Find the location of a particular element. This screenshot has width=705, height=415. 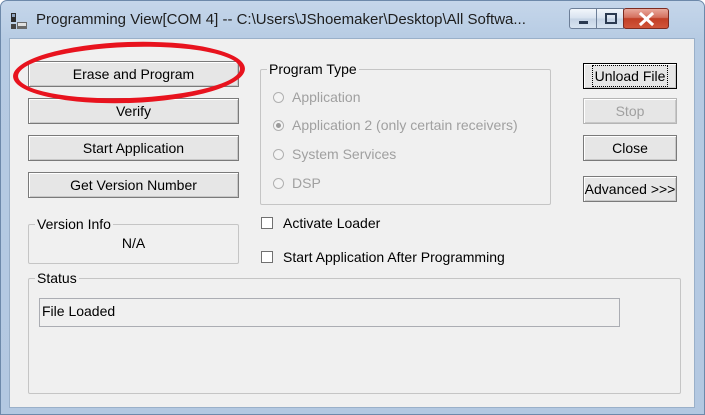

verify-button: Verify is located at coordinates (133, 111).